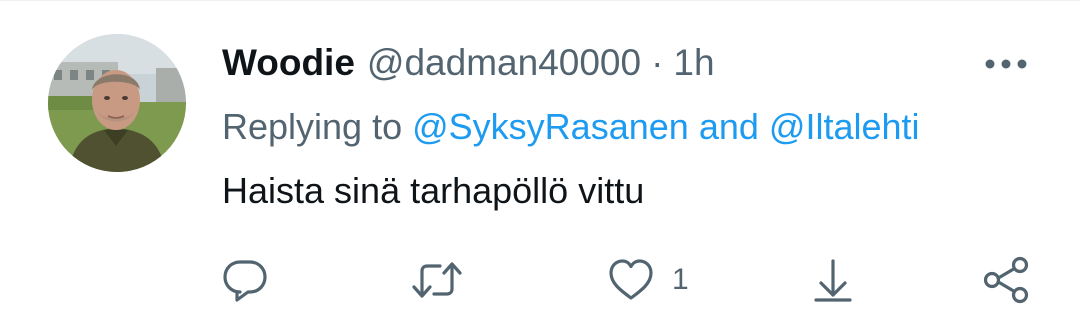 Image resolution: width=1080 pixels, height=335 pixels. I want to click on like-count: 1, so click(680, 279).